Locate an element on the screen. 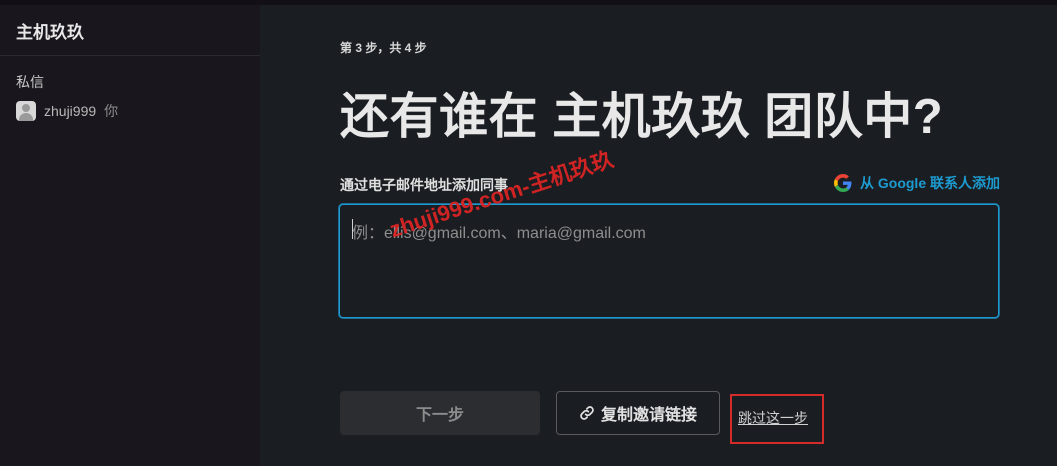  google-contacts-label: 从 Google 联系人添加 is located at coordinates (930, 183).